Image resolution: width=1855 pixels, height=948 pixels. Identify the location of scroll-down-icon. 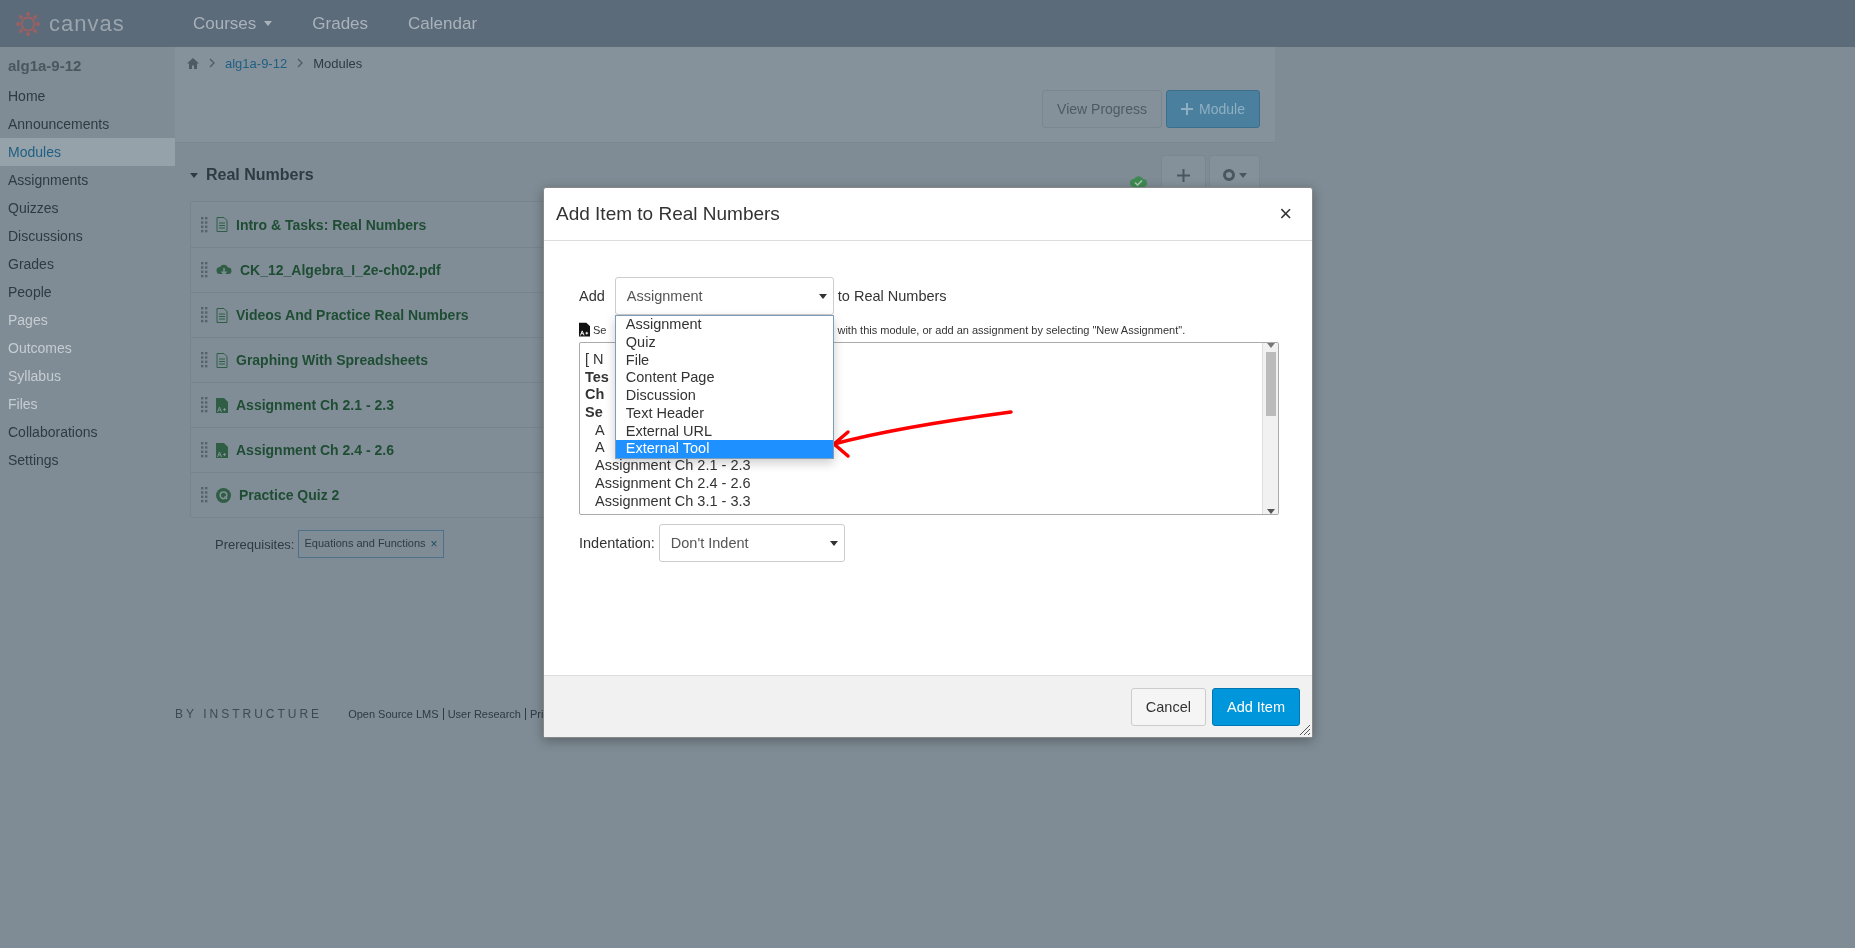
(1270, 511).